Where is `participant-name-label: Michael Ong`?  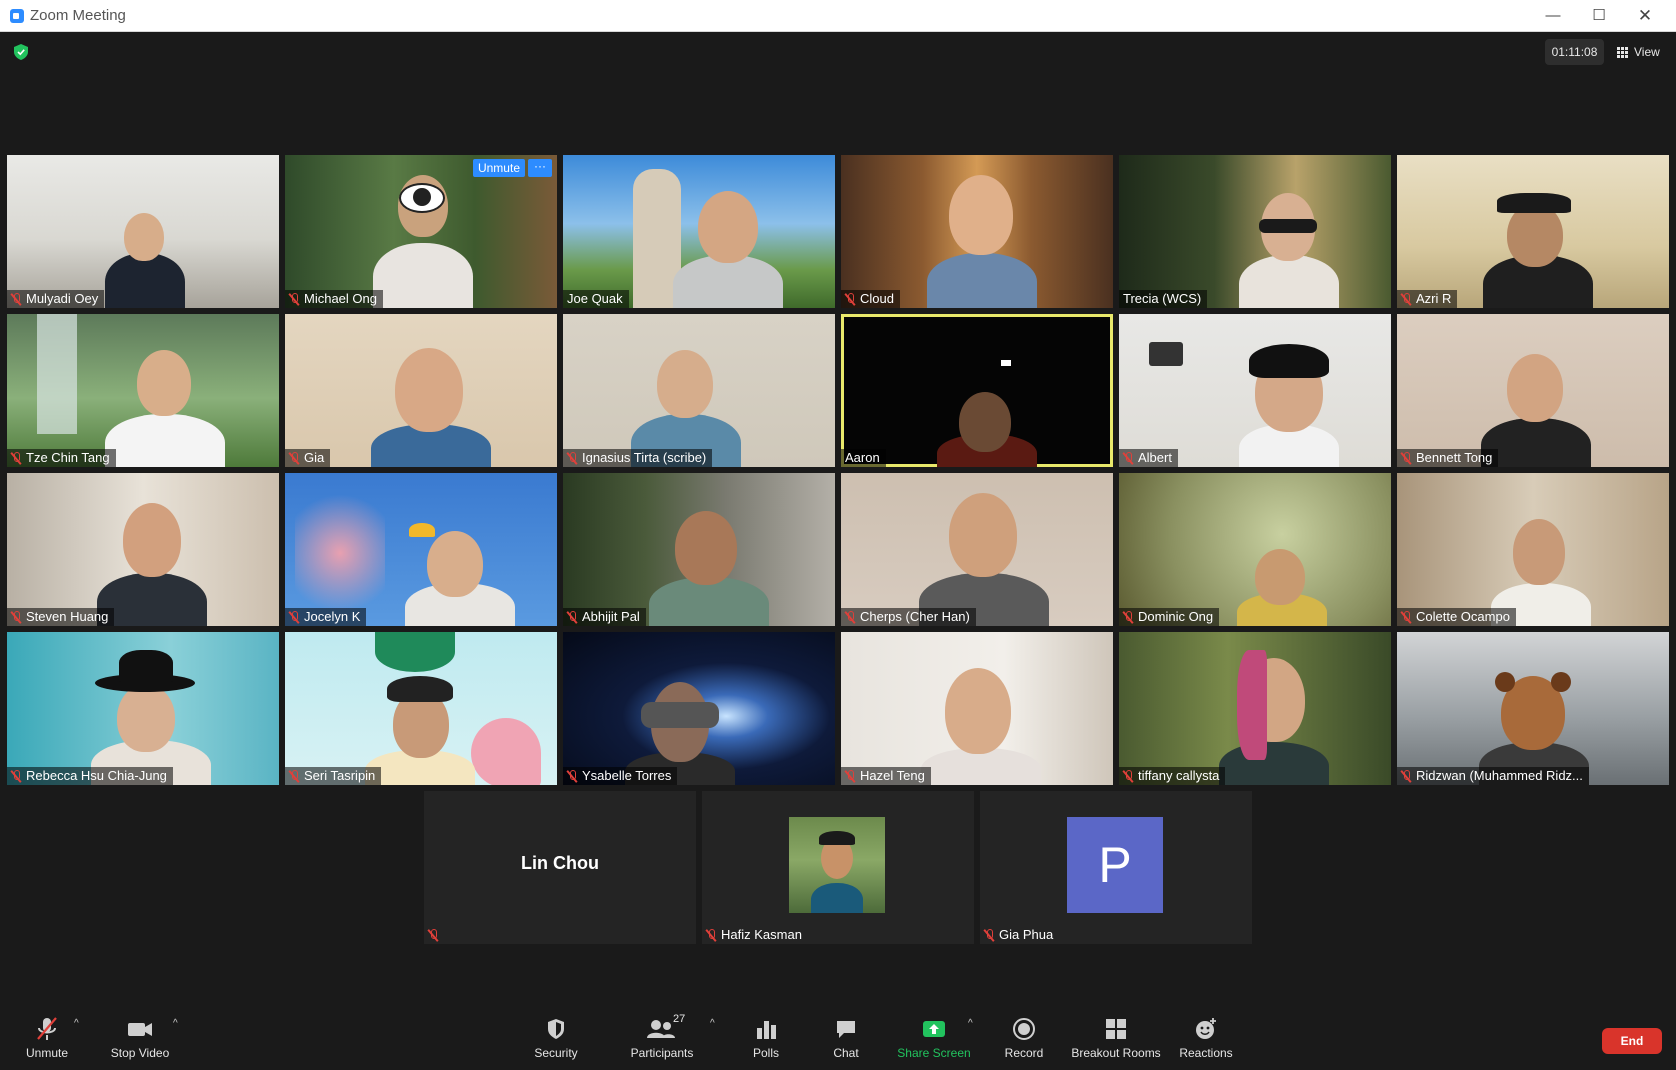 participant-name-label: Michael Ong is located at coordinates (334, 299).